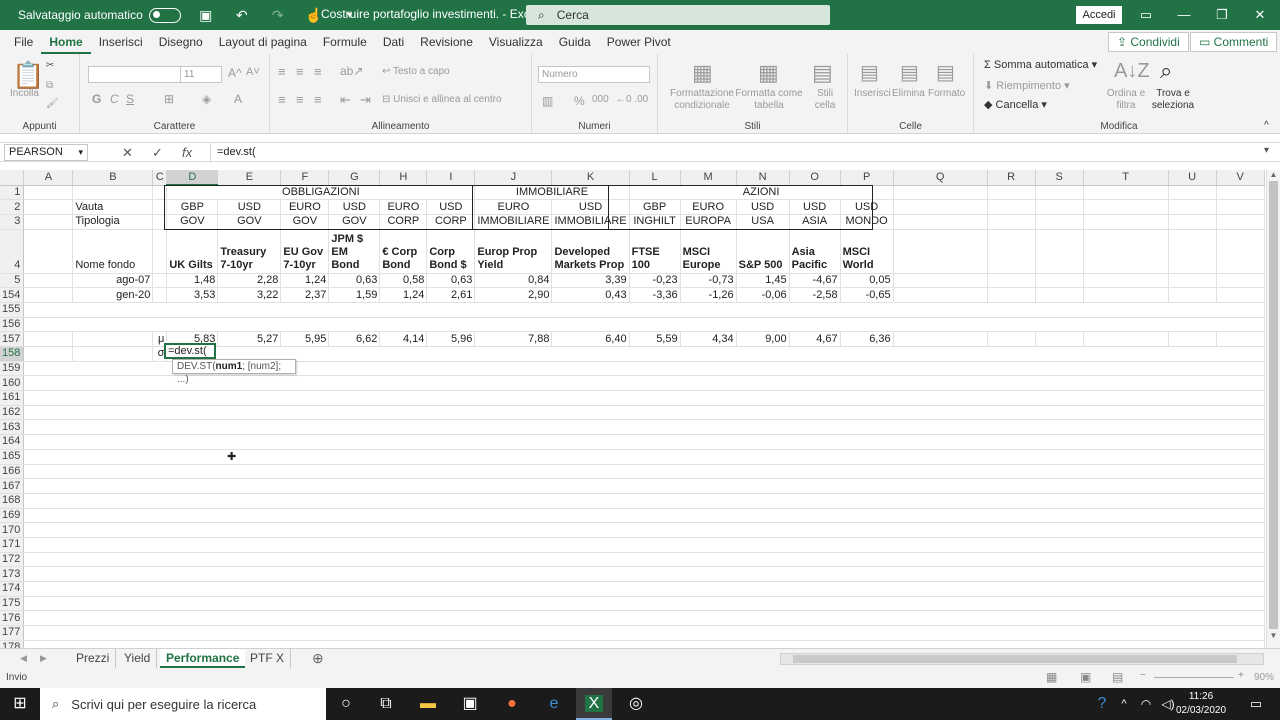  I want to click on cancel-icon: ✕, so click(127, 153).